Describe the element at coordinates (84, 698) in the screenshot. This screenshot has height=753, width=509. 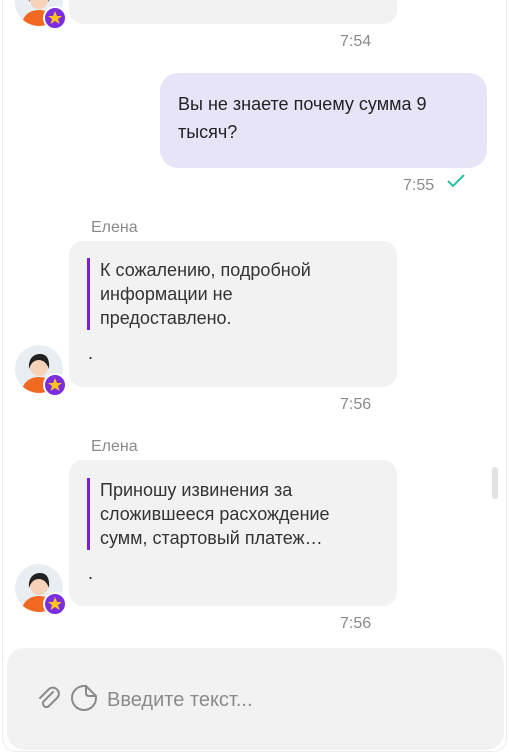
I see `sticker-icon` at that location.